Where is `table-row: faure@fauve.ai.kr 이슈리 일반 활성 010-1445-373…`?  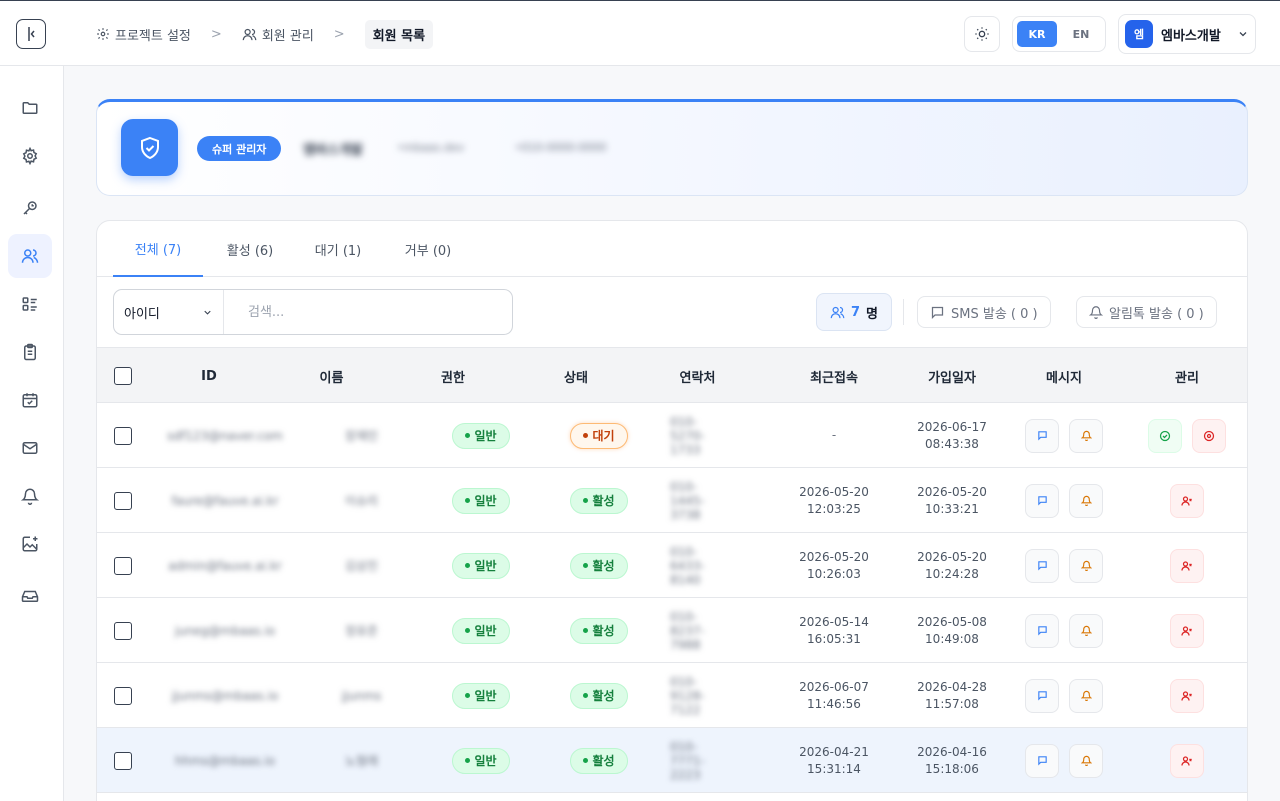 table-row: faure@fauve.ai.kr 이슈리 일반 활성 010-1445-373… is located at coordinates (672, 500).